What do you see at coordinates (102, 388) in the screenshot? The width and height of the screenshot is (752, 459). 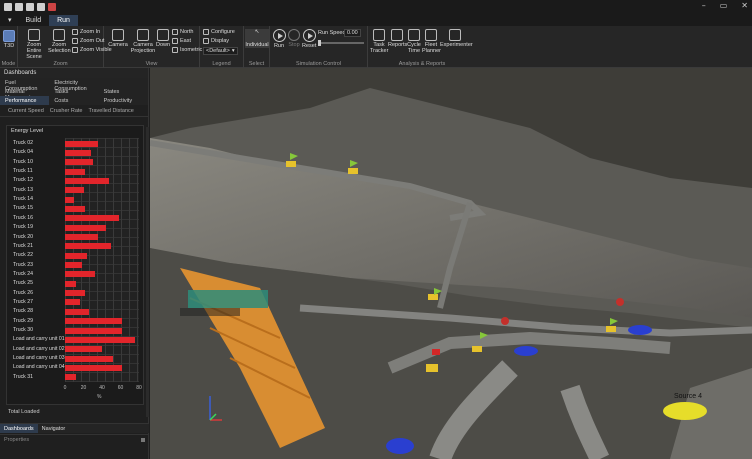 I see `x-tick-label: 40` at bounding box center [102, 388].